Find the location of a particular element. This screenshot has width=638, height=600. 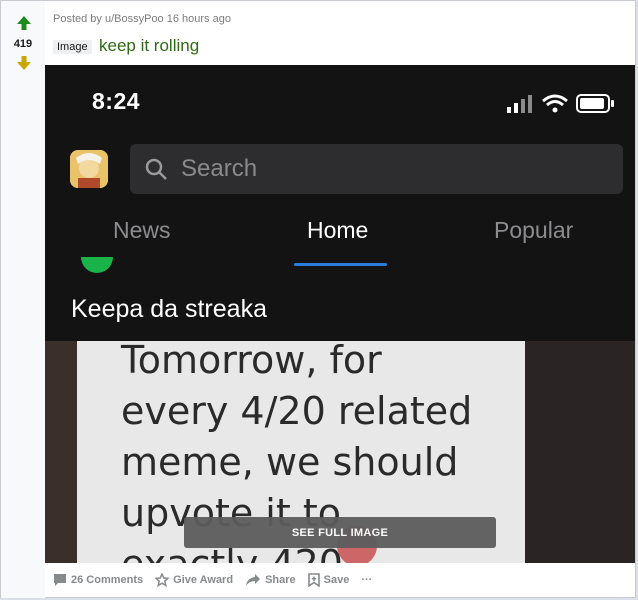

post-title: keep it rolling is located at coordinates (149, 46).